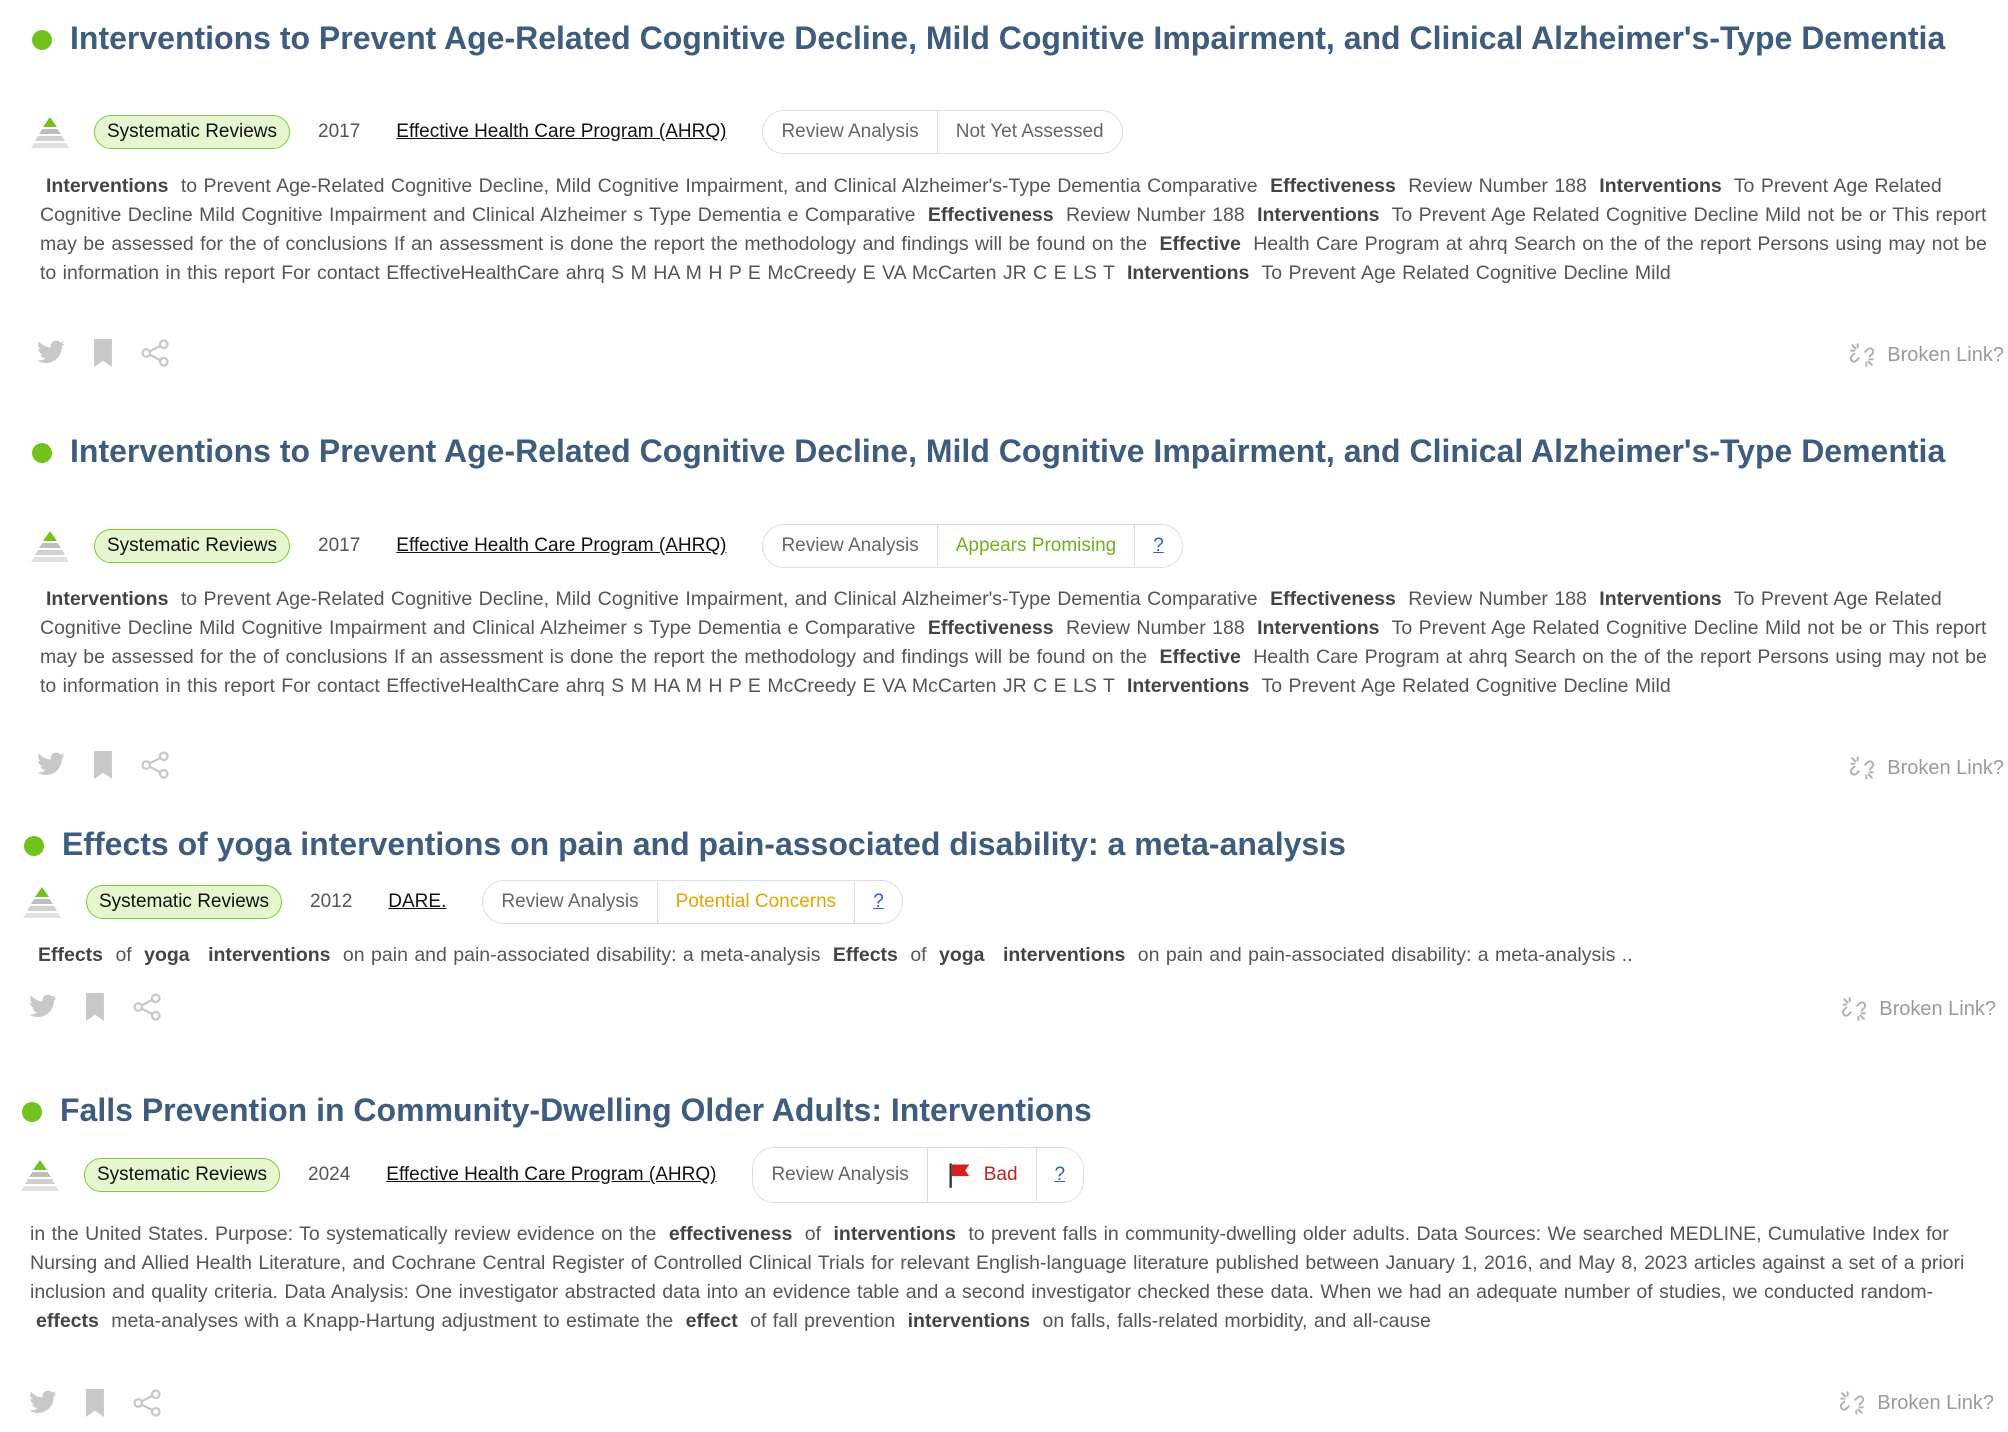  I want to click on red-flag-icon, so click(959, 1175).